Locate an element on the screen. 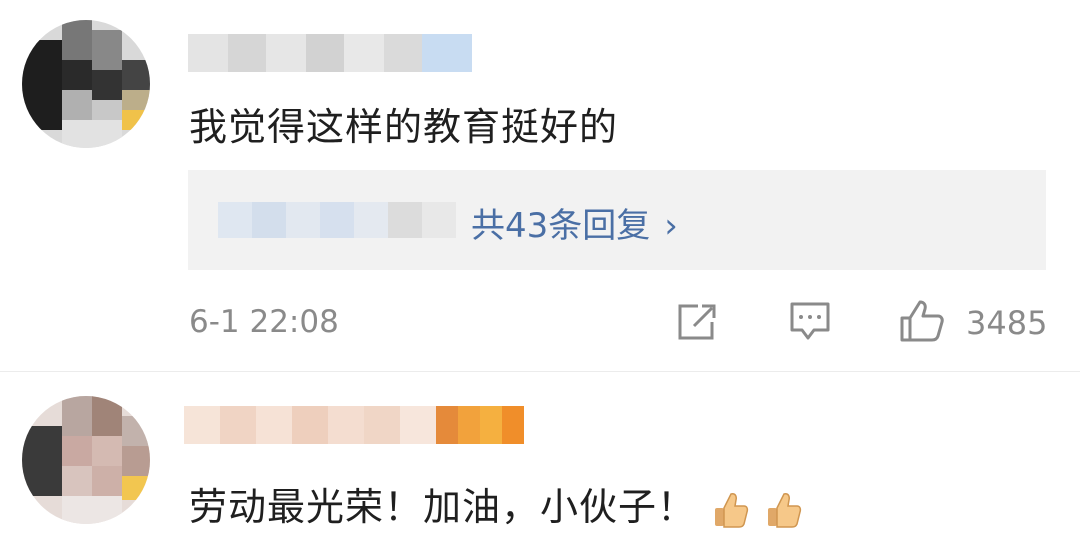  share-icon is located at coordinates (696, 322).